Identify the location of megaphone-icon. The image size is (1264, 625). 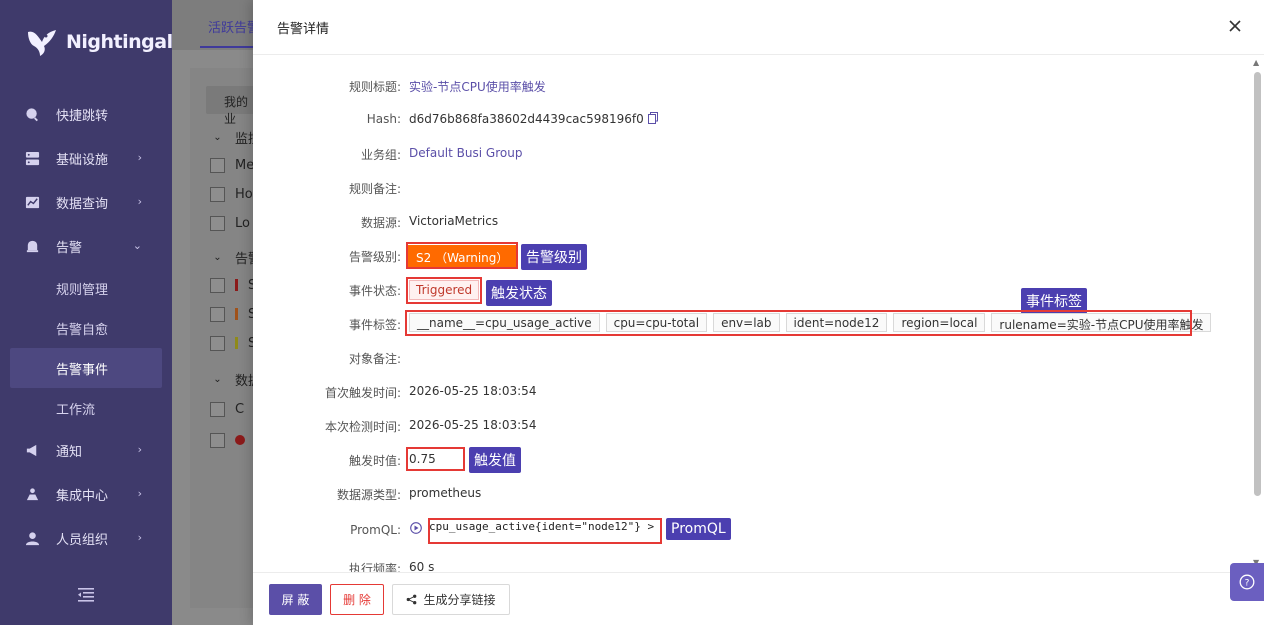
(32, 450).